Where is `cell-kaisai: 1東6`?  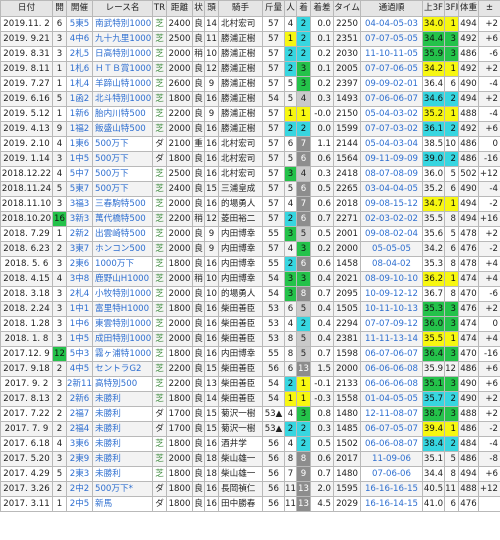
cell-kaisai: 1東6 is located at coordinates (79, 144).